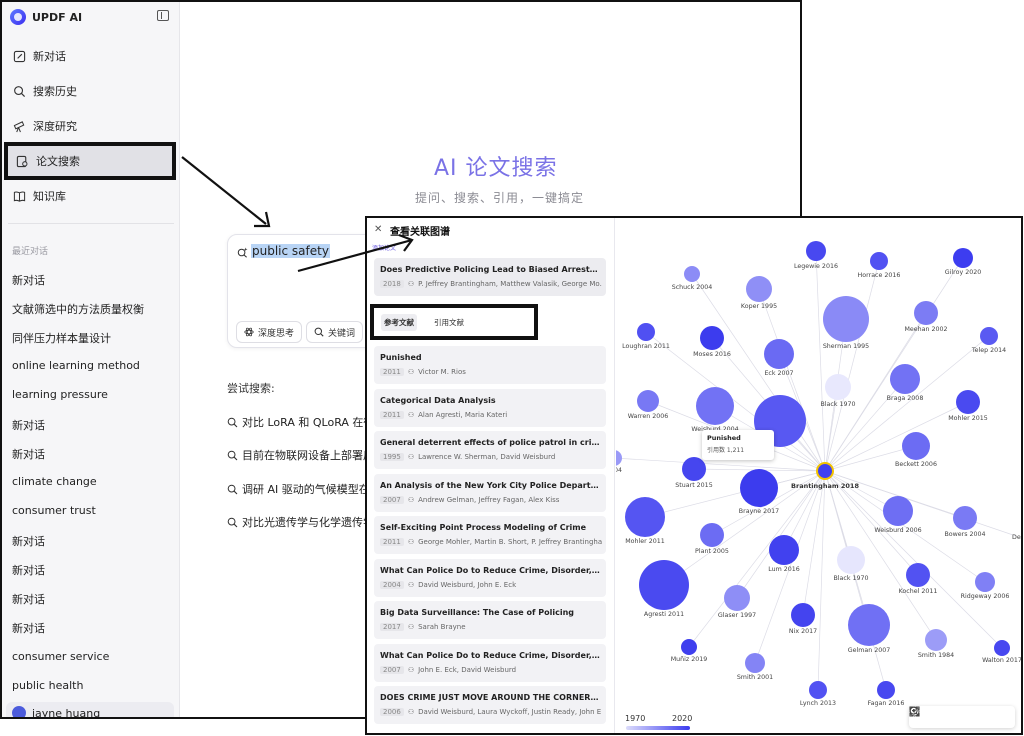 The height and width of the screenshot is (736, 1024). What do you see at coordinates (491, 414) in the screenshot?
I see `paper-meta: 2011 ⚇ Alan Agresti, Maria Kateri` at bounding box center [491, 414].